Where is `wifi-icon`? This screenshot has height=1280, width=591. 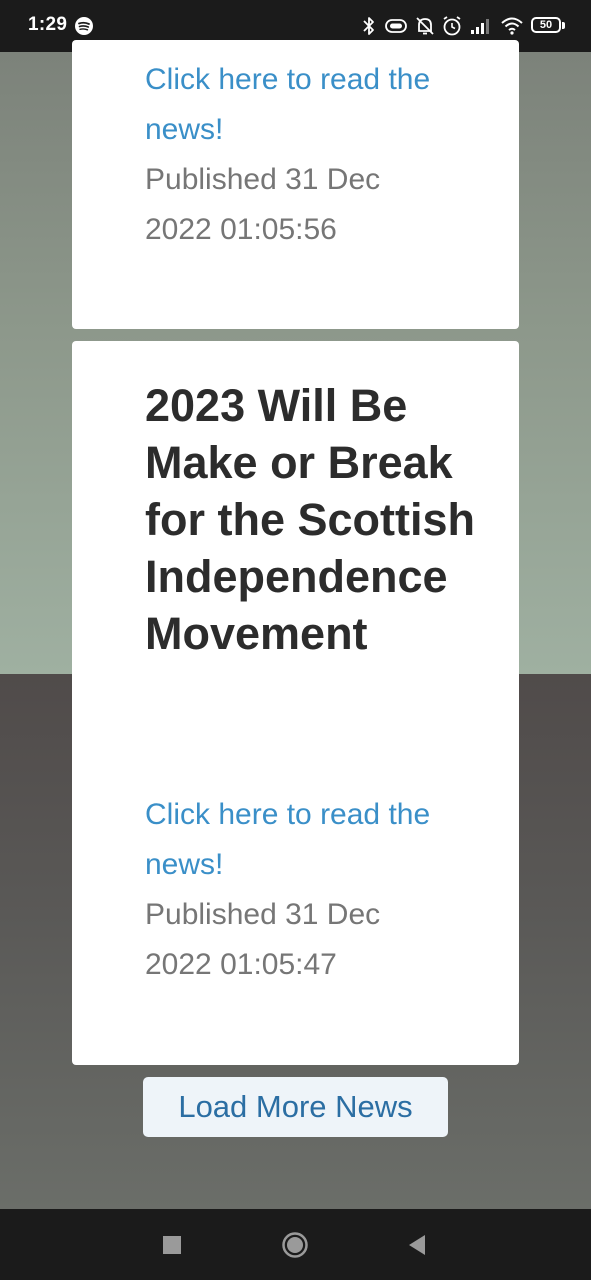 wifi-icon is located at coordinates (512, 26).